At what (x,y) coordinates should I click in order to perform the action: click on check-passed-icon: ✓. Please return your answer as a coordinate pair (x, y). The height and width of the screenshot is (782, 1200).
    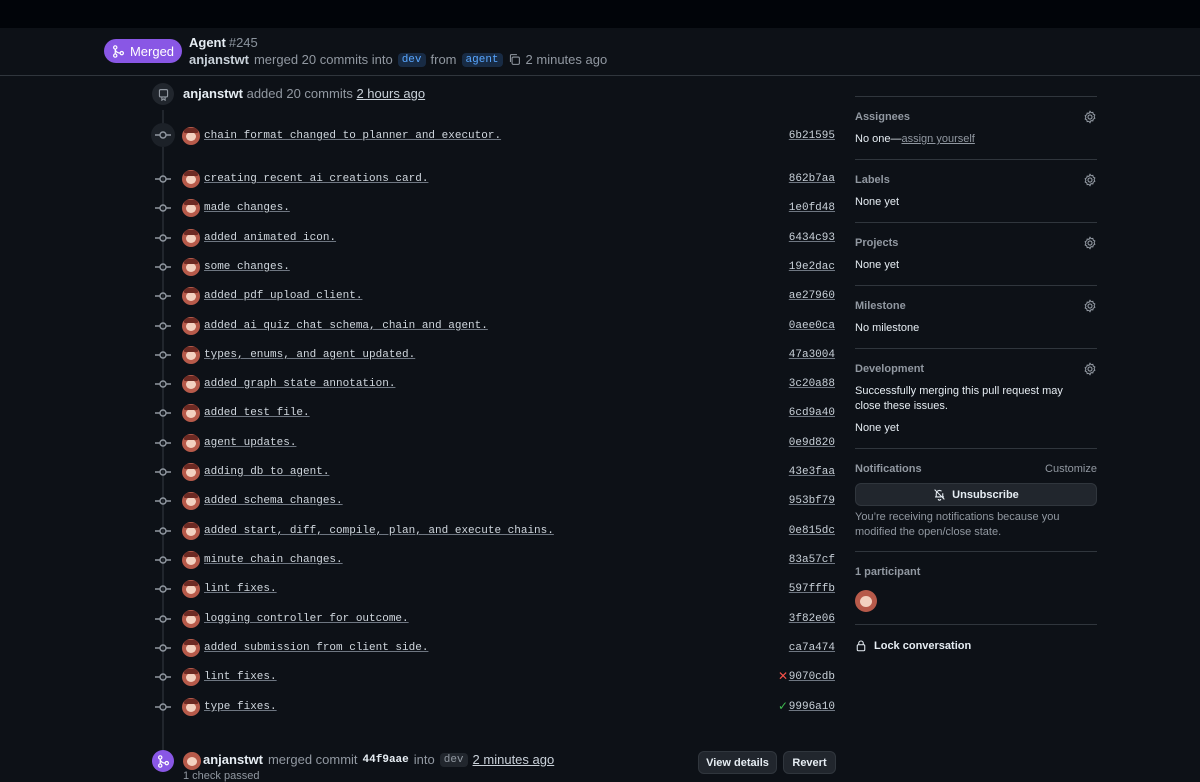
    Looking at the image, I should click on (783, 706).